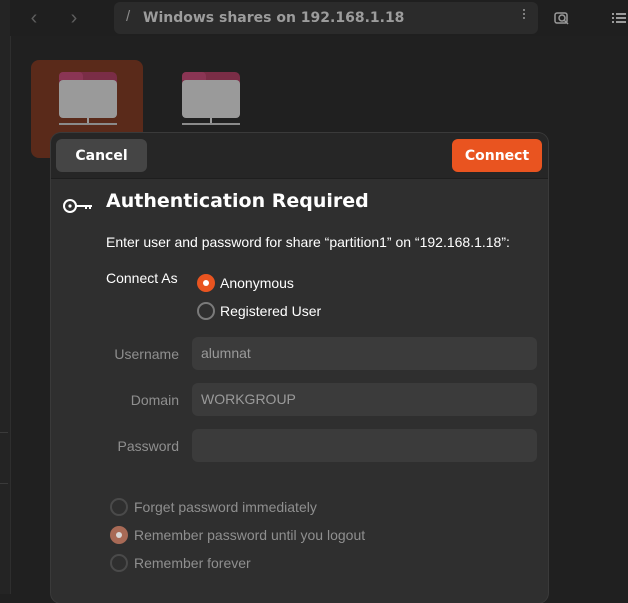  I want to click on search-icon, so click(562, 18).